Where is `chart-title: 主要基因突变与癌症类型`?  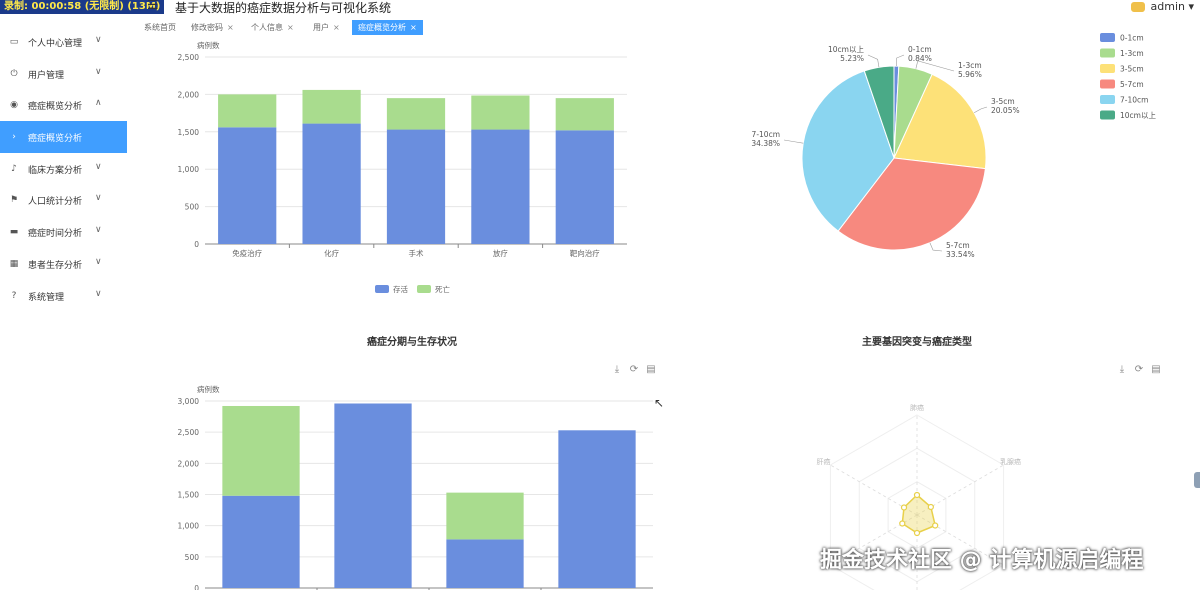
chart-title: 主要基因突变与癌症类型 is located at coordinates (917, 341).